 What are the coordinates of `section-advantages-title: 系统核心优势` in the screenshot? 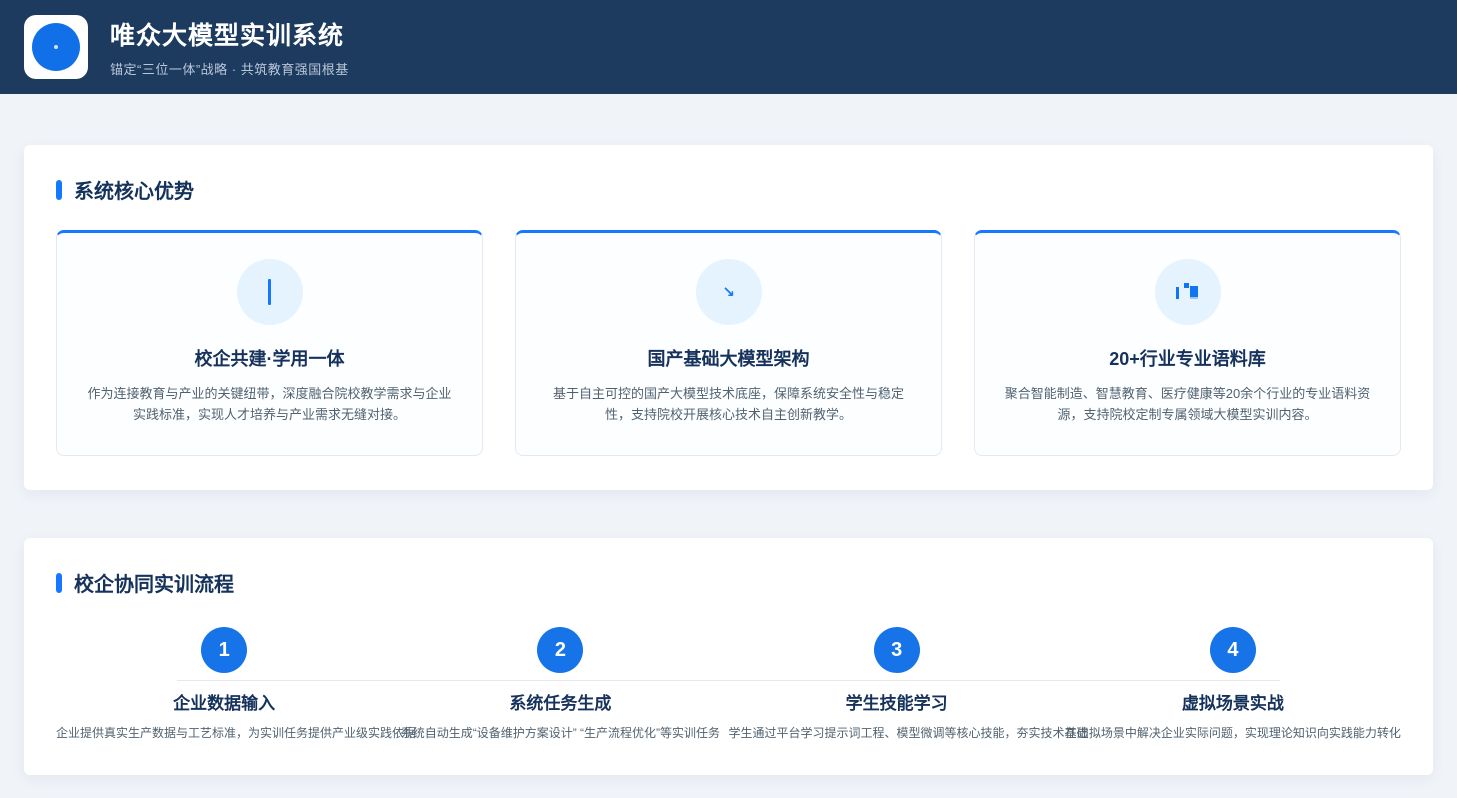 It's located at (134, 192).